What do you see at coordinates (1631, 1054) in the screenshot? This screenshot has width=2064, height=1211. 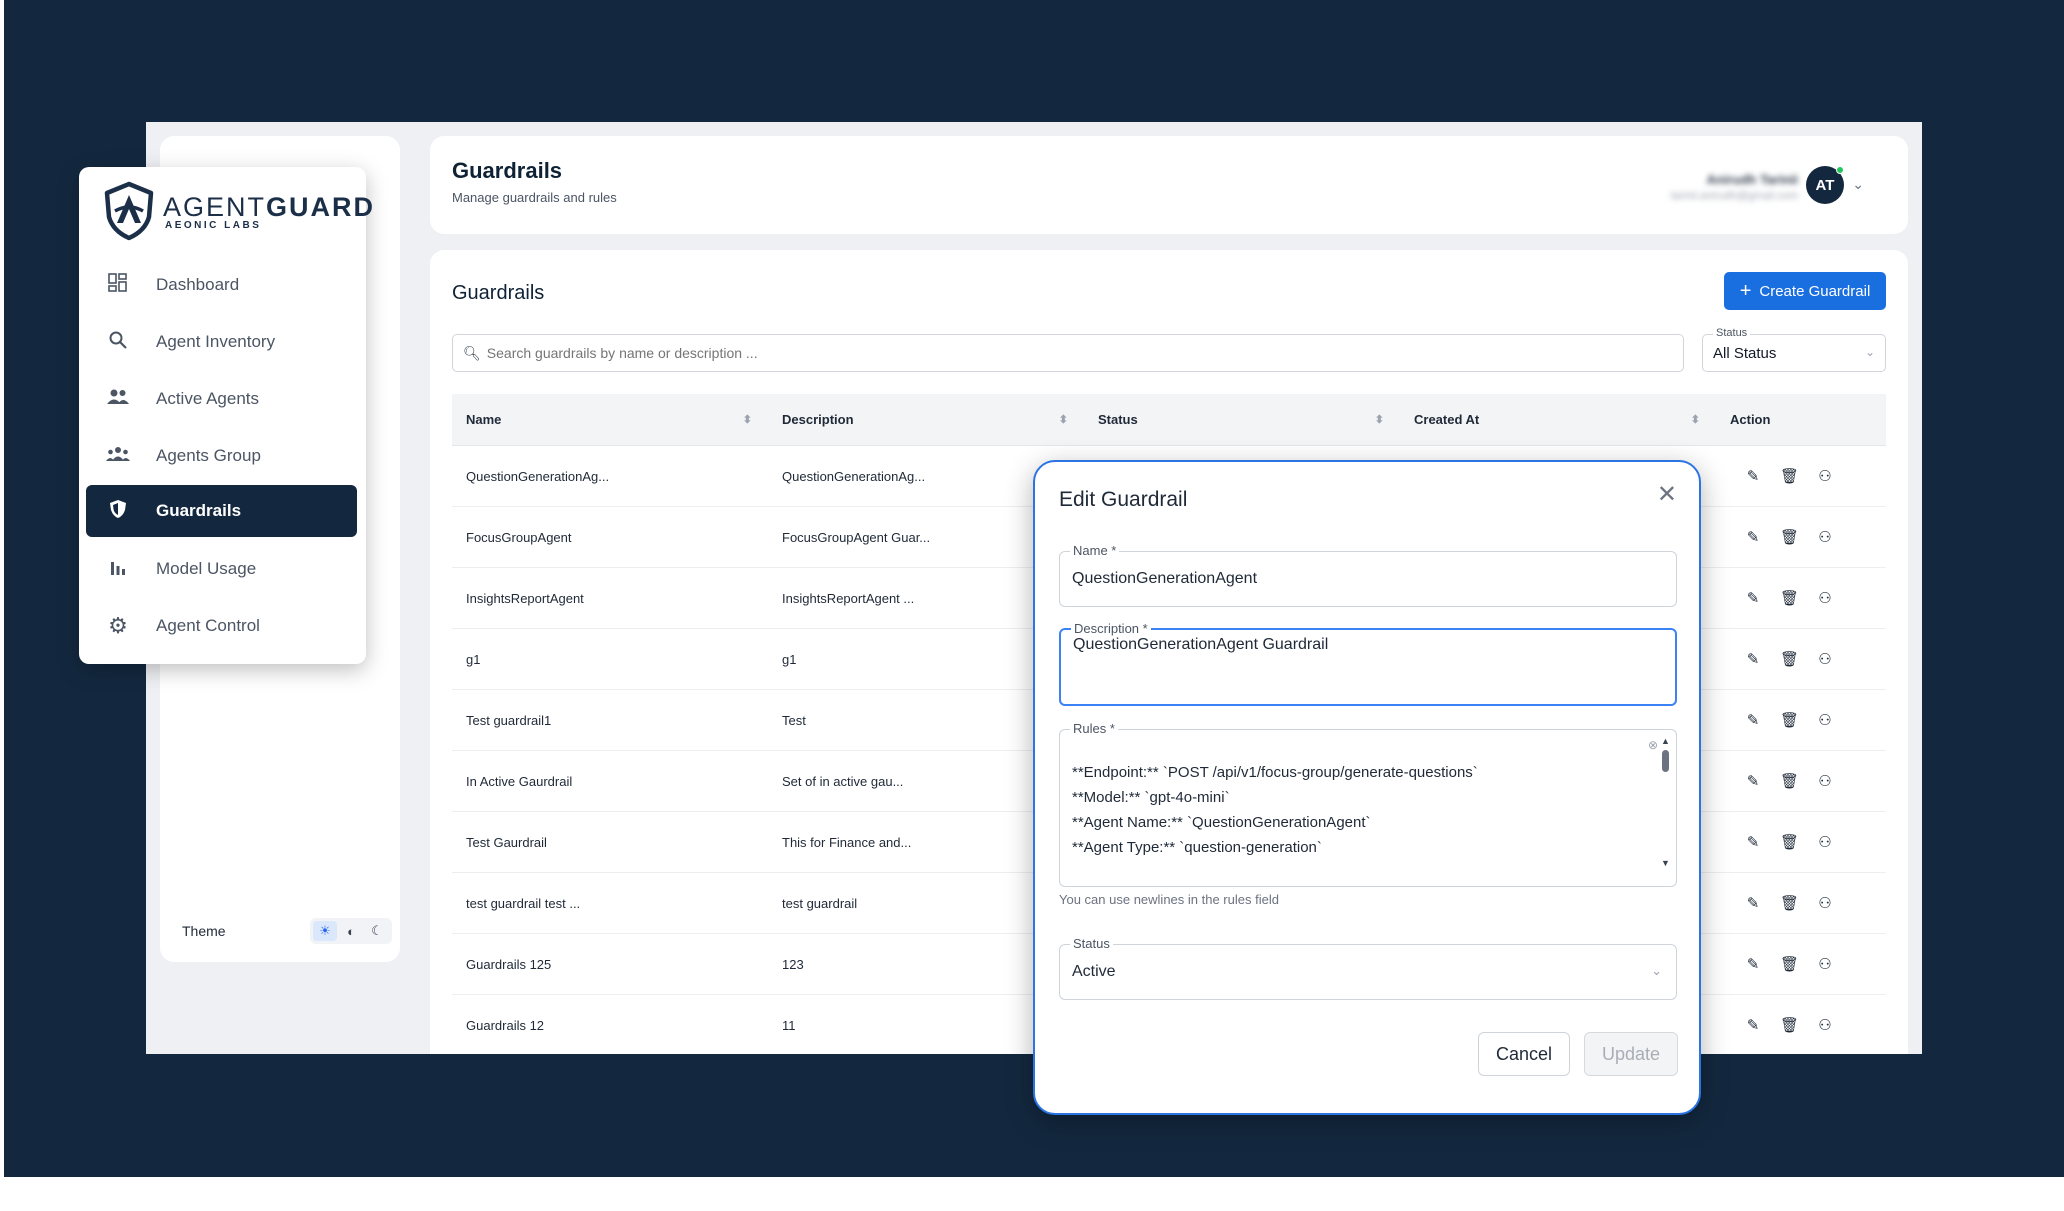 I see `update-button: Update` at bounding box center [1631, 1054].